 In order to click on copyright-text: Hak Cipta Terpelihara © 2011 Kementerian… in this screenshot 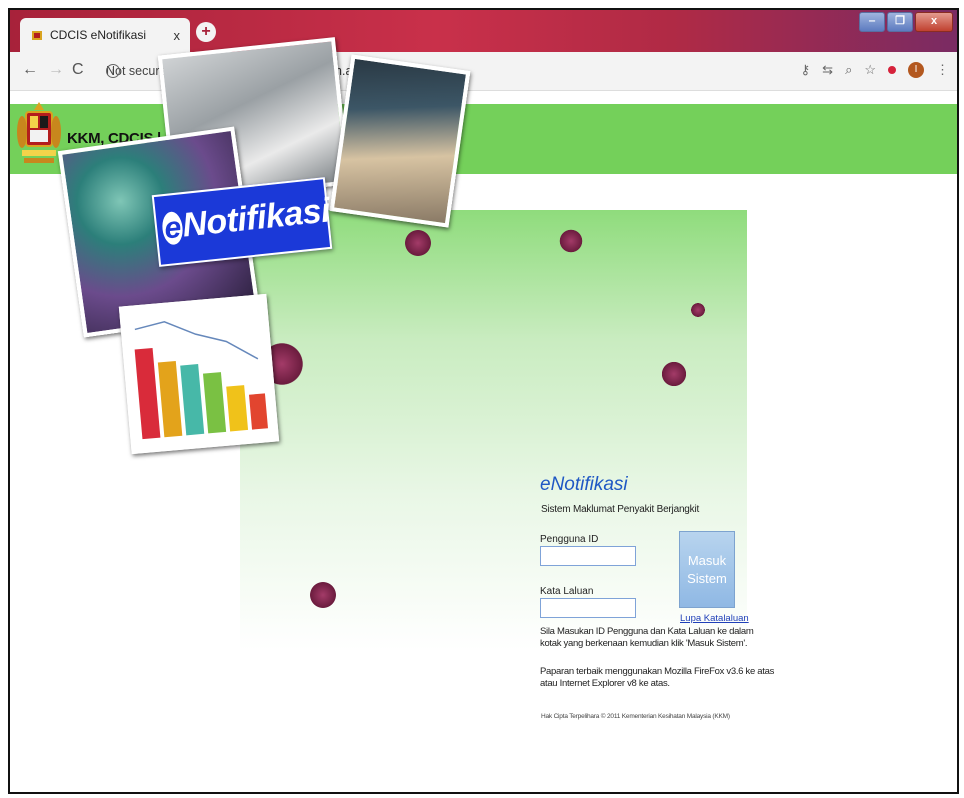, I will do `click(635, 716)`.